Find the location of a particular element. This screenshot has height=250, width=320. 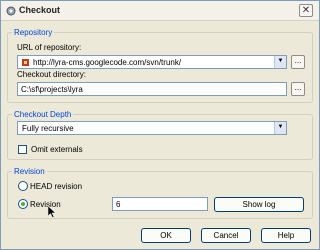

omit-externals-label: Omit externals is located at coordinates (57, 149).